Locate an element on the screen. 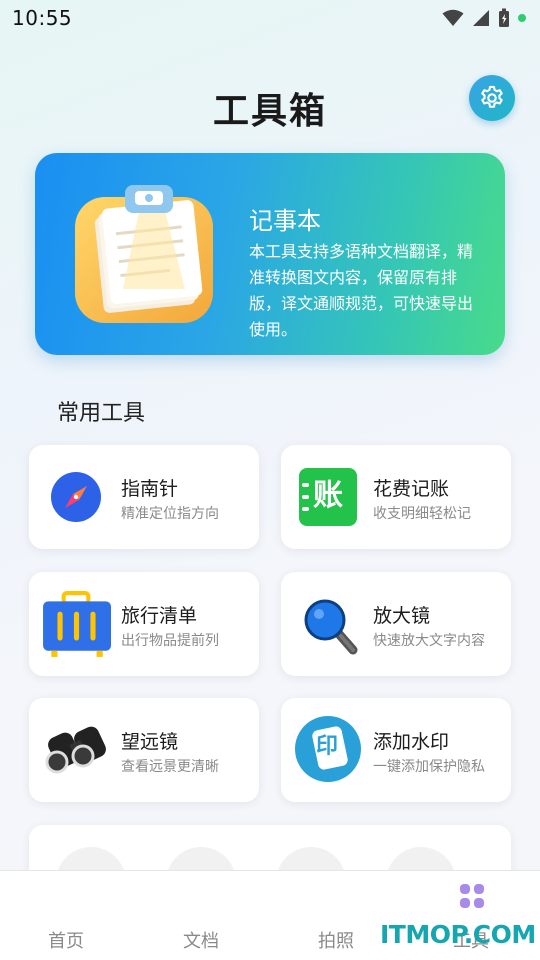  tool-description: 一键添加保护隐私 is located at coordinates (429, 767).